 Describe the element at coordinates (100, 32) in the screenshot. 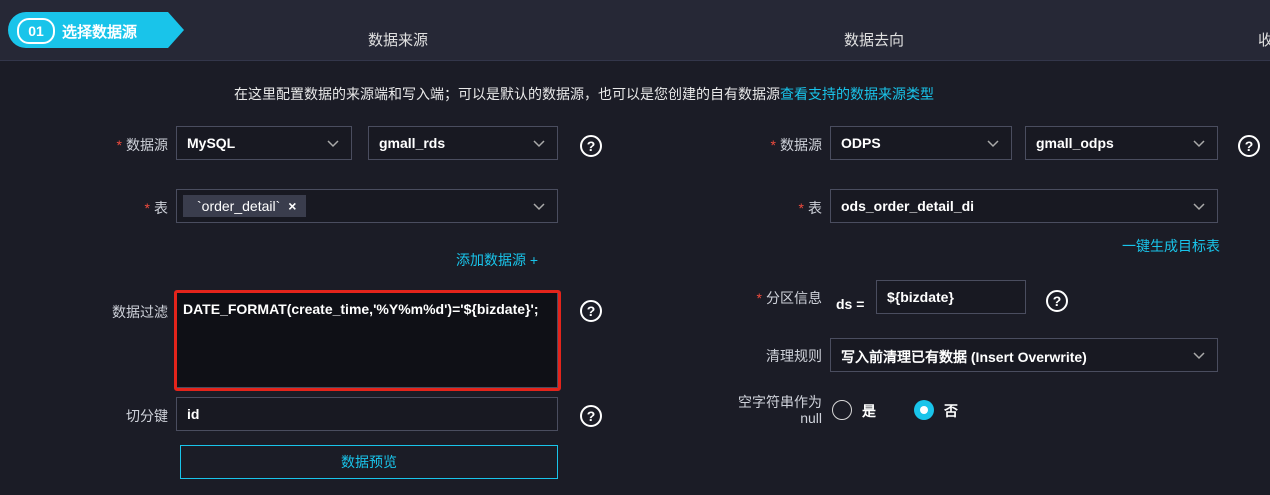

I see `step-label-active: 选择数据源` at that location.